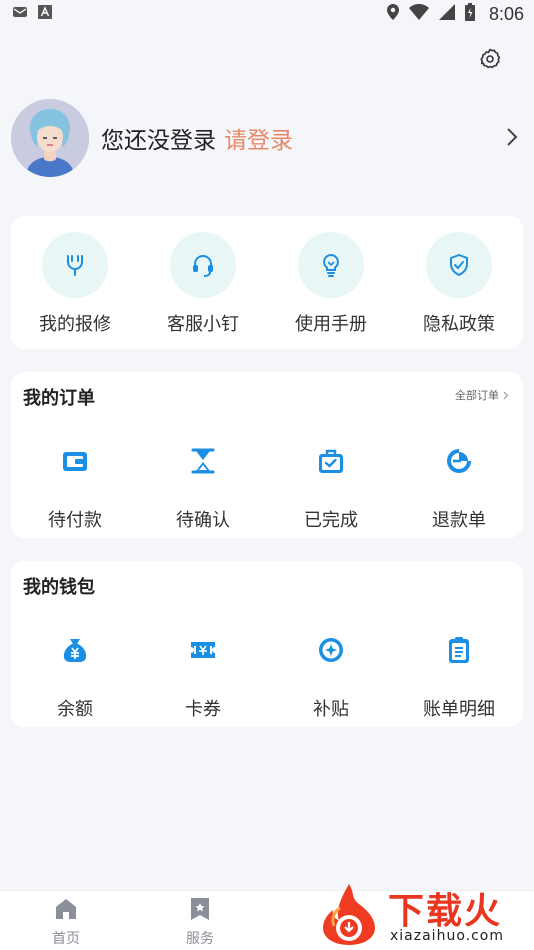  I want to click on tab-home: 首页, so click(66, 922).